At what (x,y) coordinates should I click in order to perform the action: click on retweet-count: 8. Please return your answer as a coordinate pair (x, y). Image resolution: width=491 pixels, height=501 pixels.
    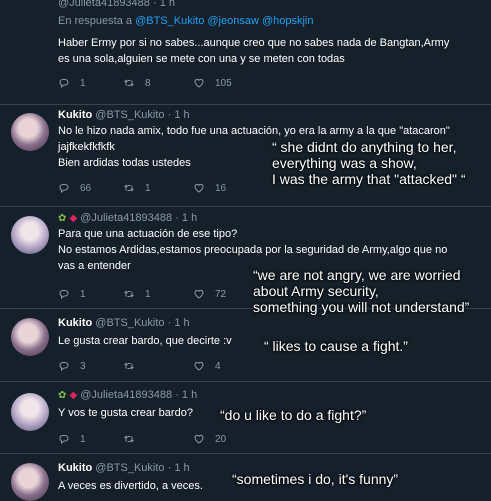
    Looking at the image, I should click on (148, 83).